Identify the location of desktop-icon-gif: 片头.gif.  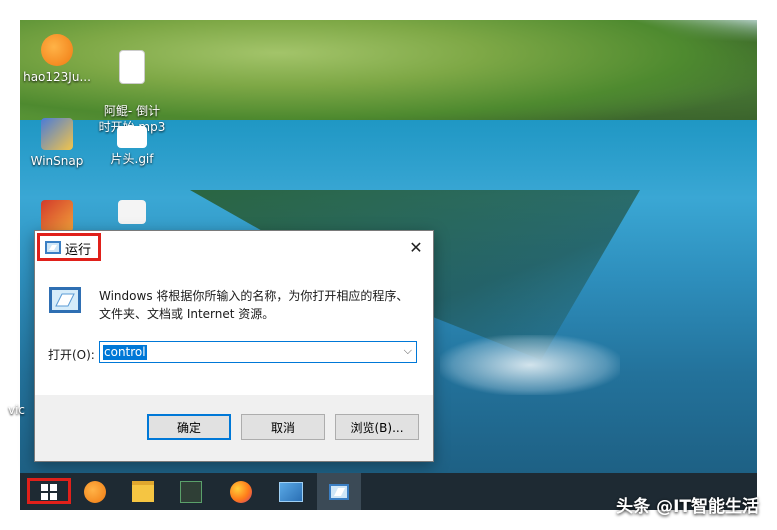
(132, 142).